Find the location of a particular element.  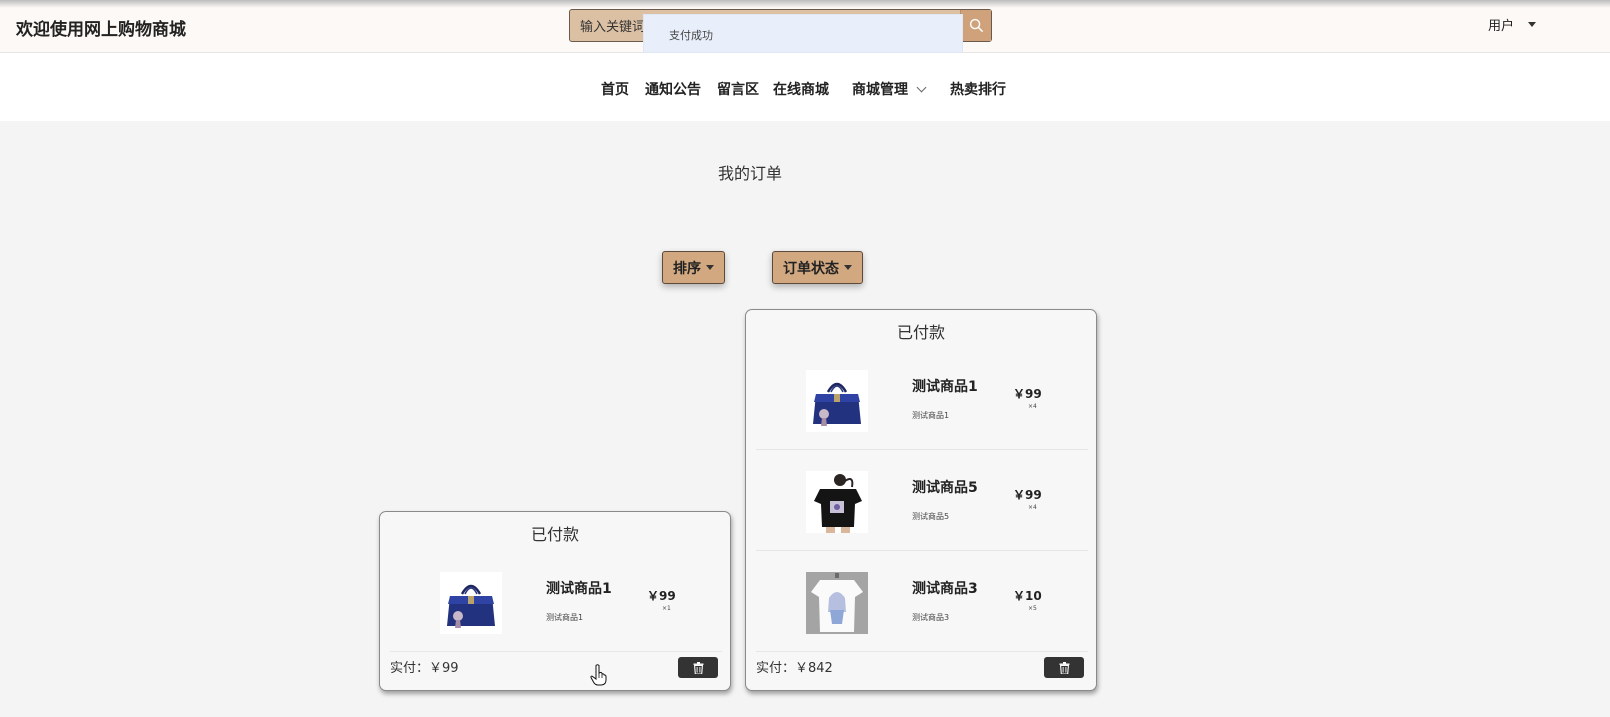

nav-item-label: 通知公告 is located at coordinates (673, 90).